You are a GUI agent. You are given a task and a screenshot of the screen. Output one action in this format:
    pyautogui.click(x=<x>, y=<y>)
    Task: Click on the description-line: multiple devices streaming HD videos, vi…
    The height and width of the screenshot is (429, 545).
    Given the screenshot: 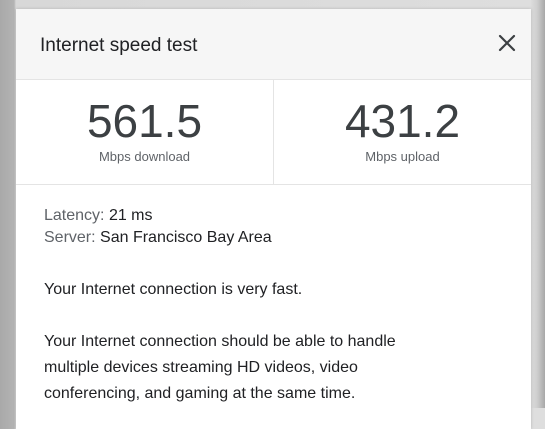 What is the action you would take?
    pyautogui.click(x=201, y=367)
    